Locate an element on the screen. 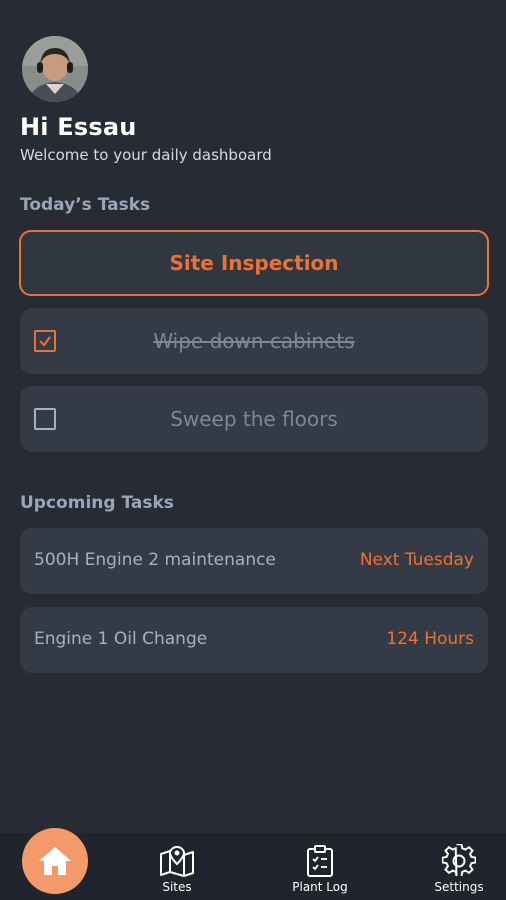  upcoming-task-item: Engine 1 Oil Change 124 Hours is located at coordinates (254, 640).